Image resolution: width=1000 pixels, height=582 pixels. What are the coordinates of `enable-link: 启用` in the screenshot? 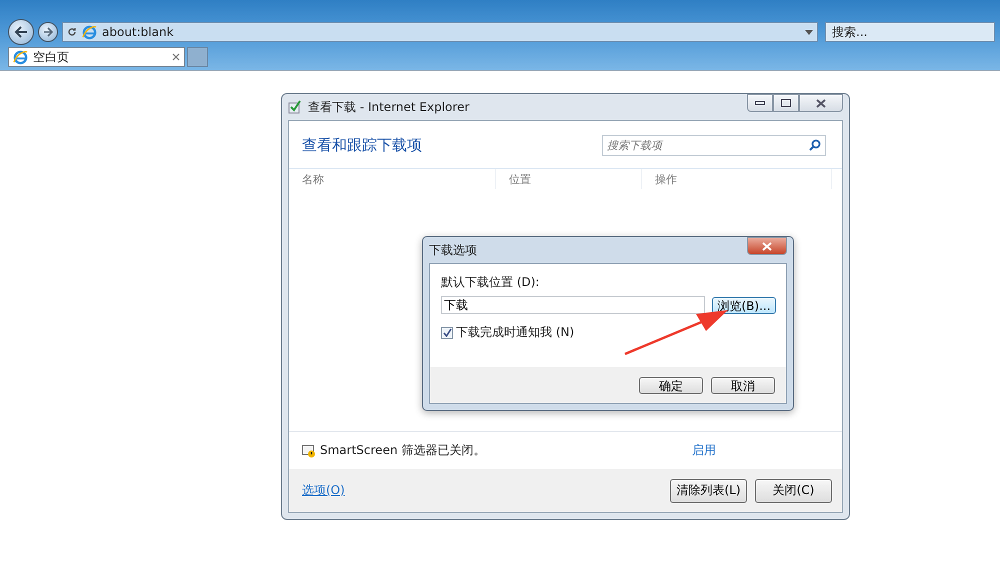 It's located at (704, 450).